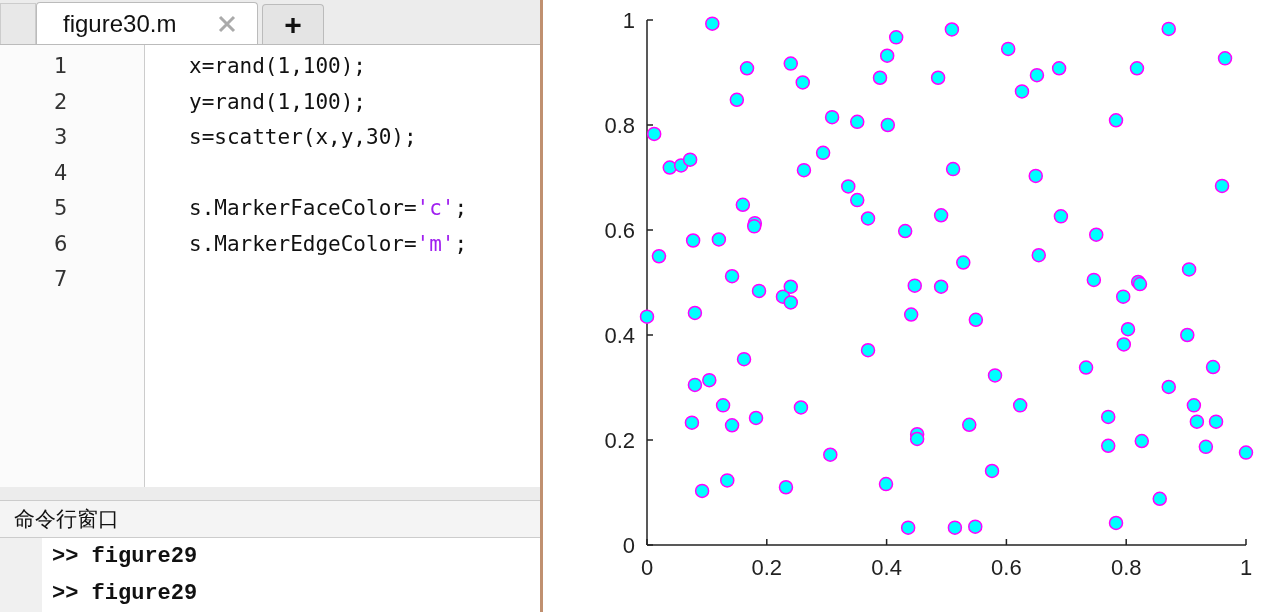 This screenshot has height=612, width=1272. Describe the element at coordinates (277, 66) in the screenshot. I see `code-line: x=rand(1,100);` at that location.